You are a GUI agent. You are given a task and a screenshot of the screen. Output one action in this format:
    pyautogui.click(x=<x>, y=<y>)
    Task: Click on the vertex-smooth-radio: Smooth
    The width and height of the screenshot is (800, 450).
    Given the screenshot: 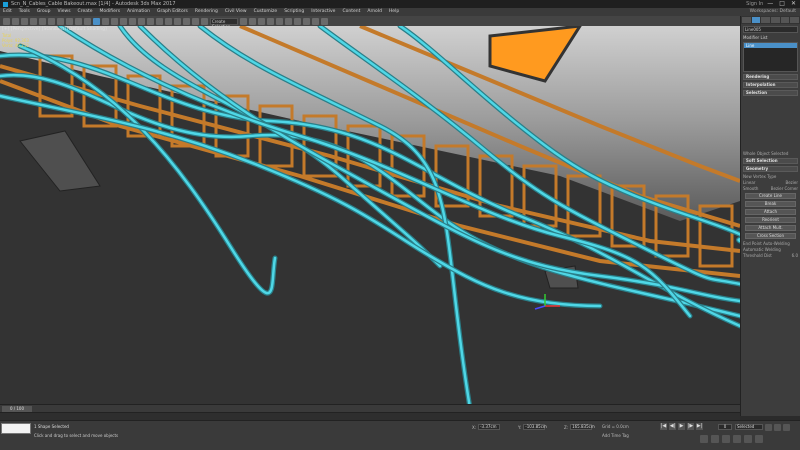 What is the action you would take?
    pyautogui.click(x=750, y=188)
    